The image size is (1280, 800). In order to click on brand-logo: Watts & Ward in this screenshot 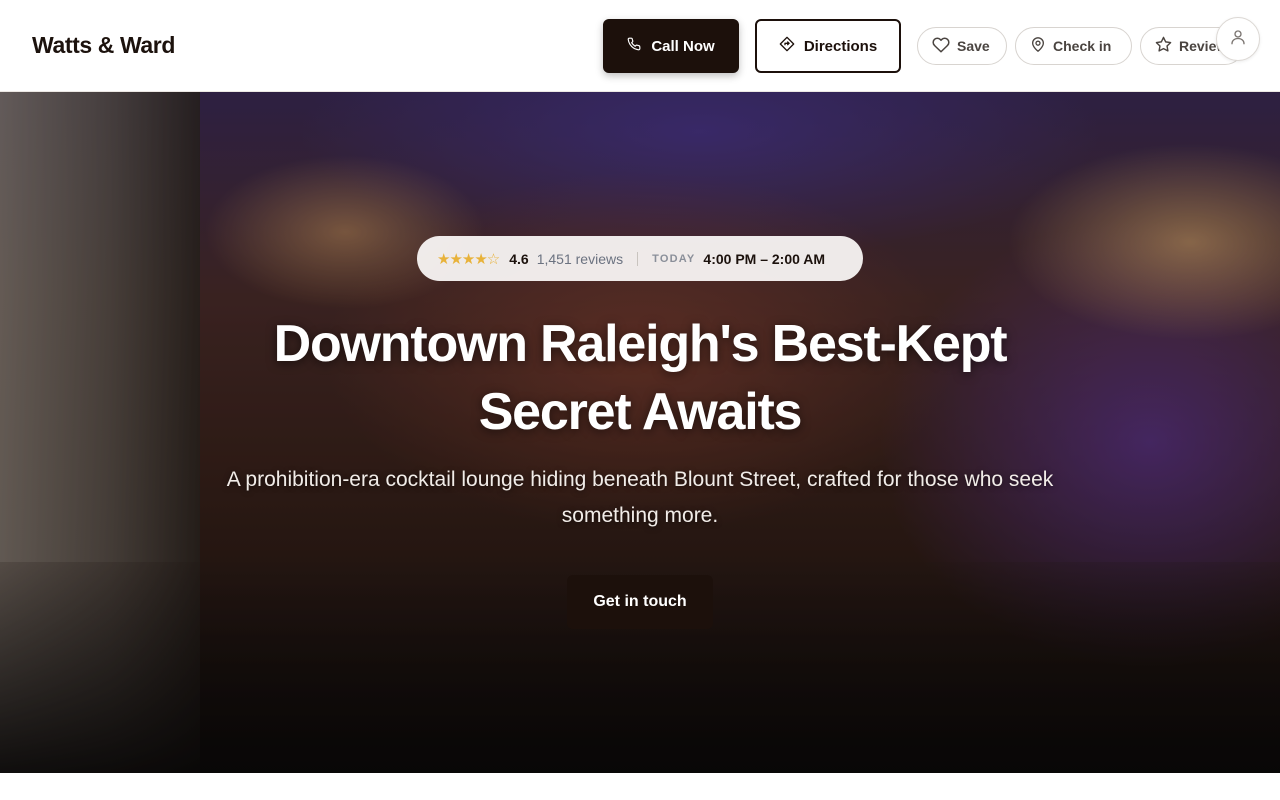, I will do `click(103, 45)`.